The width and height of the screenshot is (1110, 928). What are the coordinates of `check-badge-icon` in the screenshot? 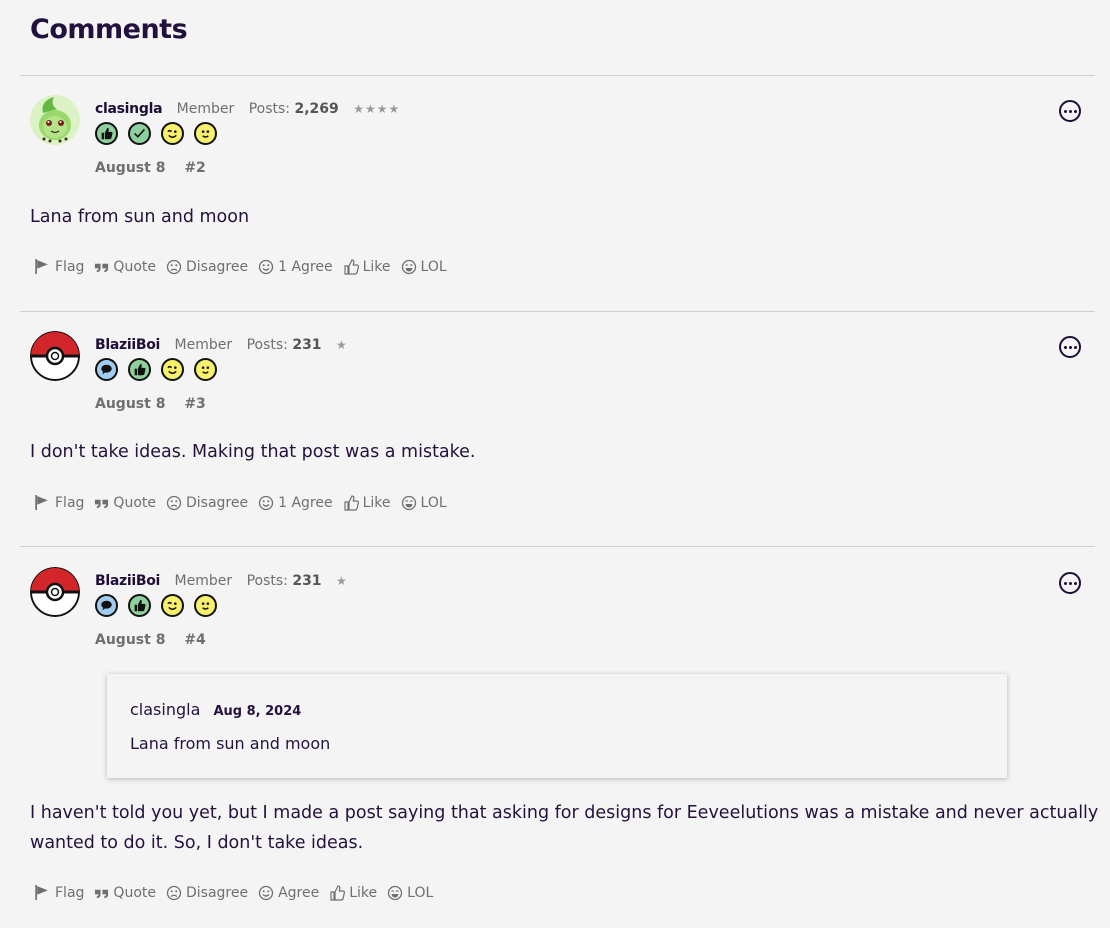 It's located at (139, 133).